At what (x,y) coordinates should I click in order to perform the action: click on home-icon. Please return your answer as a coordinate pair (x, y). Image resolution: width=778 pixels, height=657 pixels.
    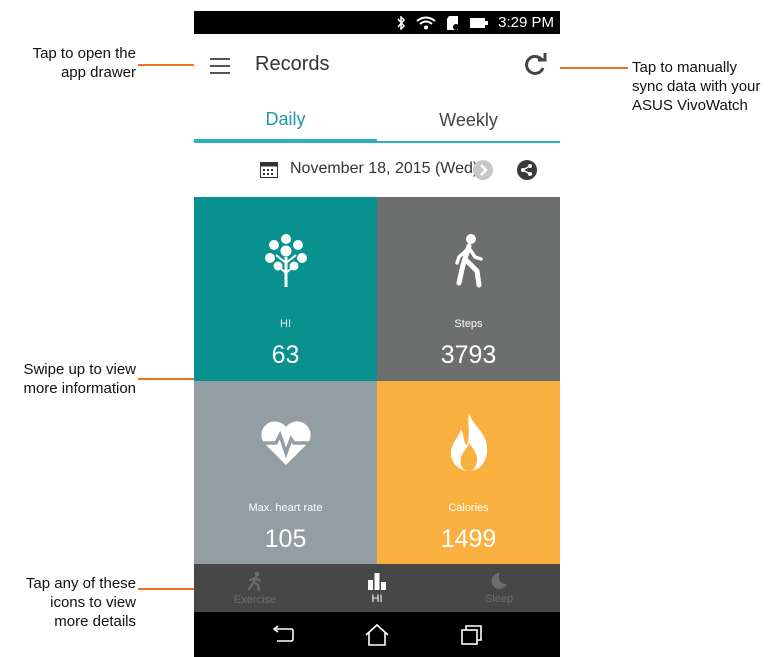
    Looking at the image, I should click on (377, 634).